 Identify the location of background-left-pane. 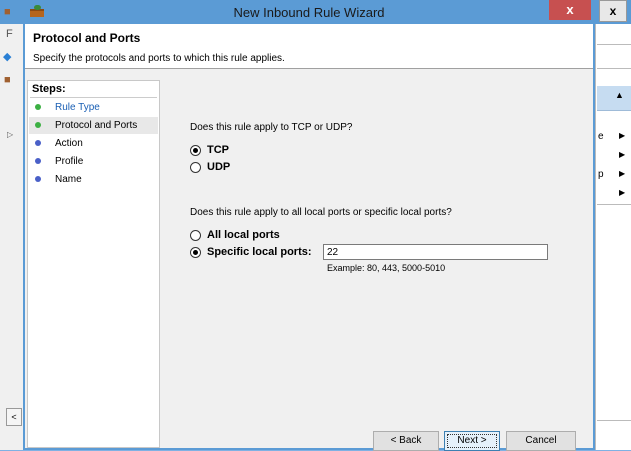
(12, 237).